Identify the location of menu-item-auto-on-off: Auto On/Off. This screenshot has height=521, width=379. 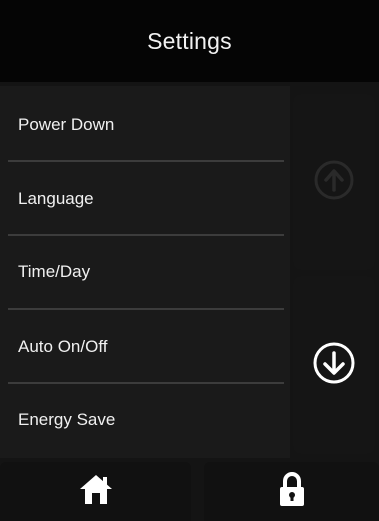
(142, 347).